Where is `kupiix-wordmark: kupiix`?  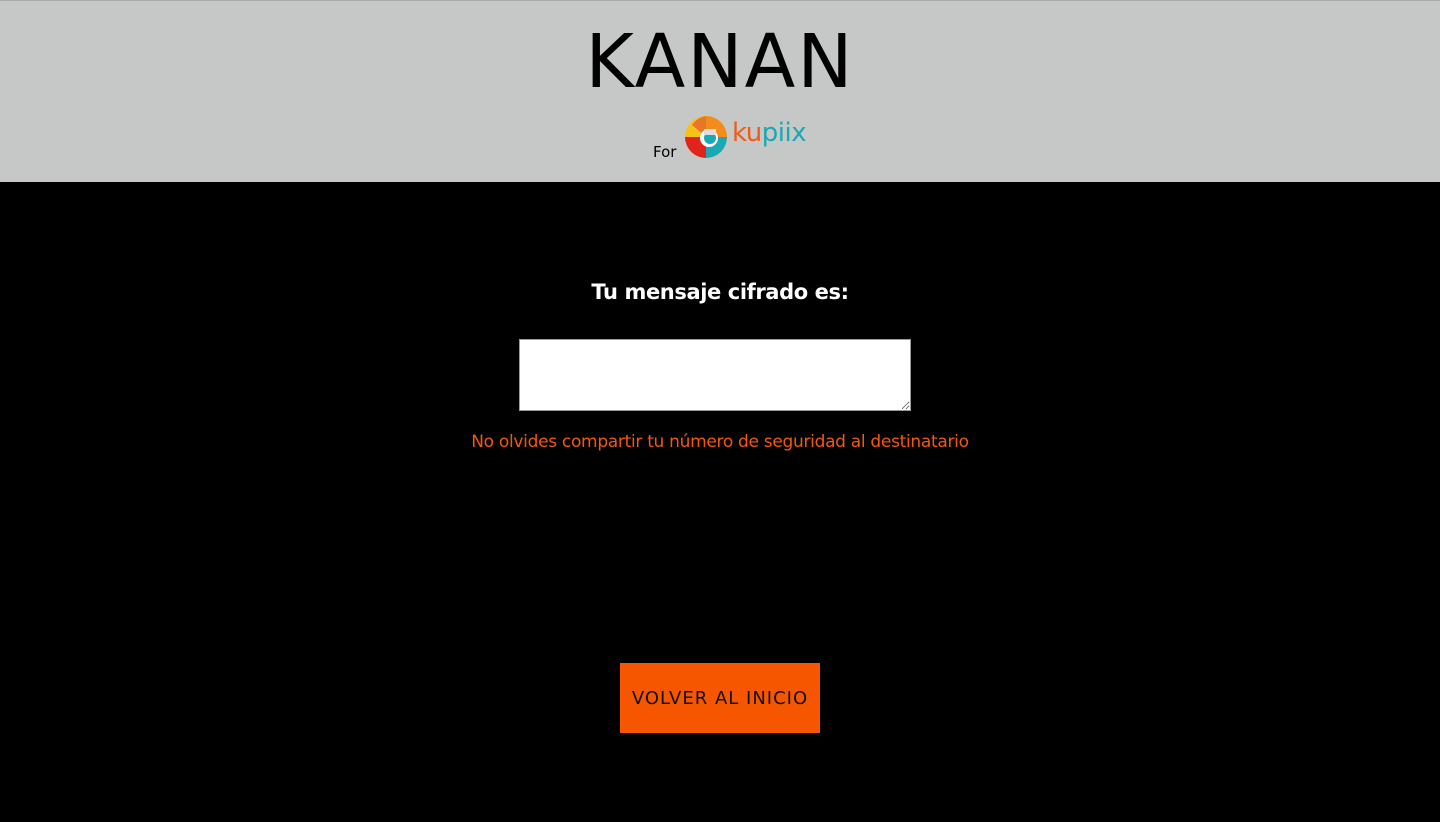 kupiix-wordmark: kupiix is located at coordinates (769, 133).